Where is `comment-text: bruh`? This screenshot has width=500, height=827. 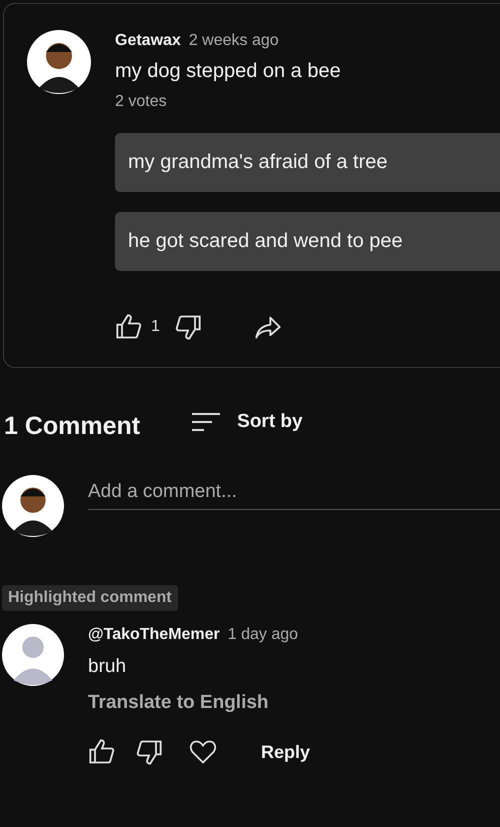 comment-text: bruh is located at coordinates (108, 667).